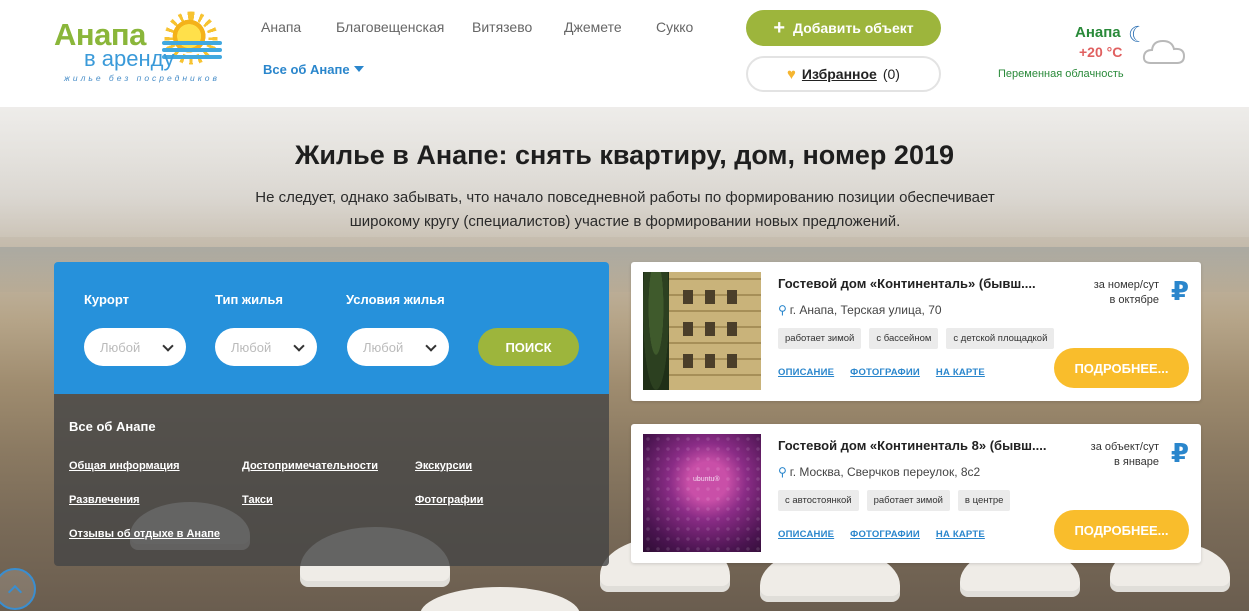  I want to click on weather-widget: Анапа +20 °C Переменная облачность ☾, so click(1095, 54).